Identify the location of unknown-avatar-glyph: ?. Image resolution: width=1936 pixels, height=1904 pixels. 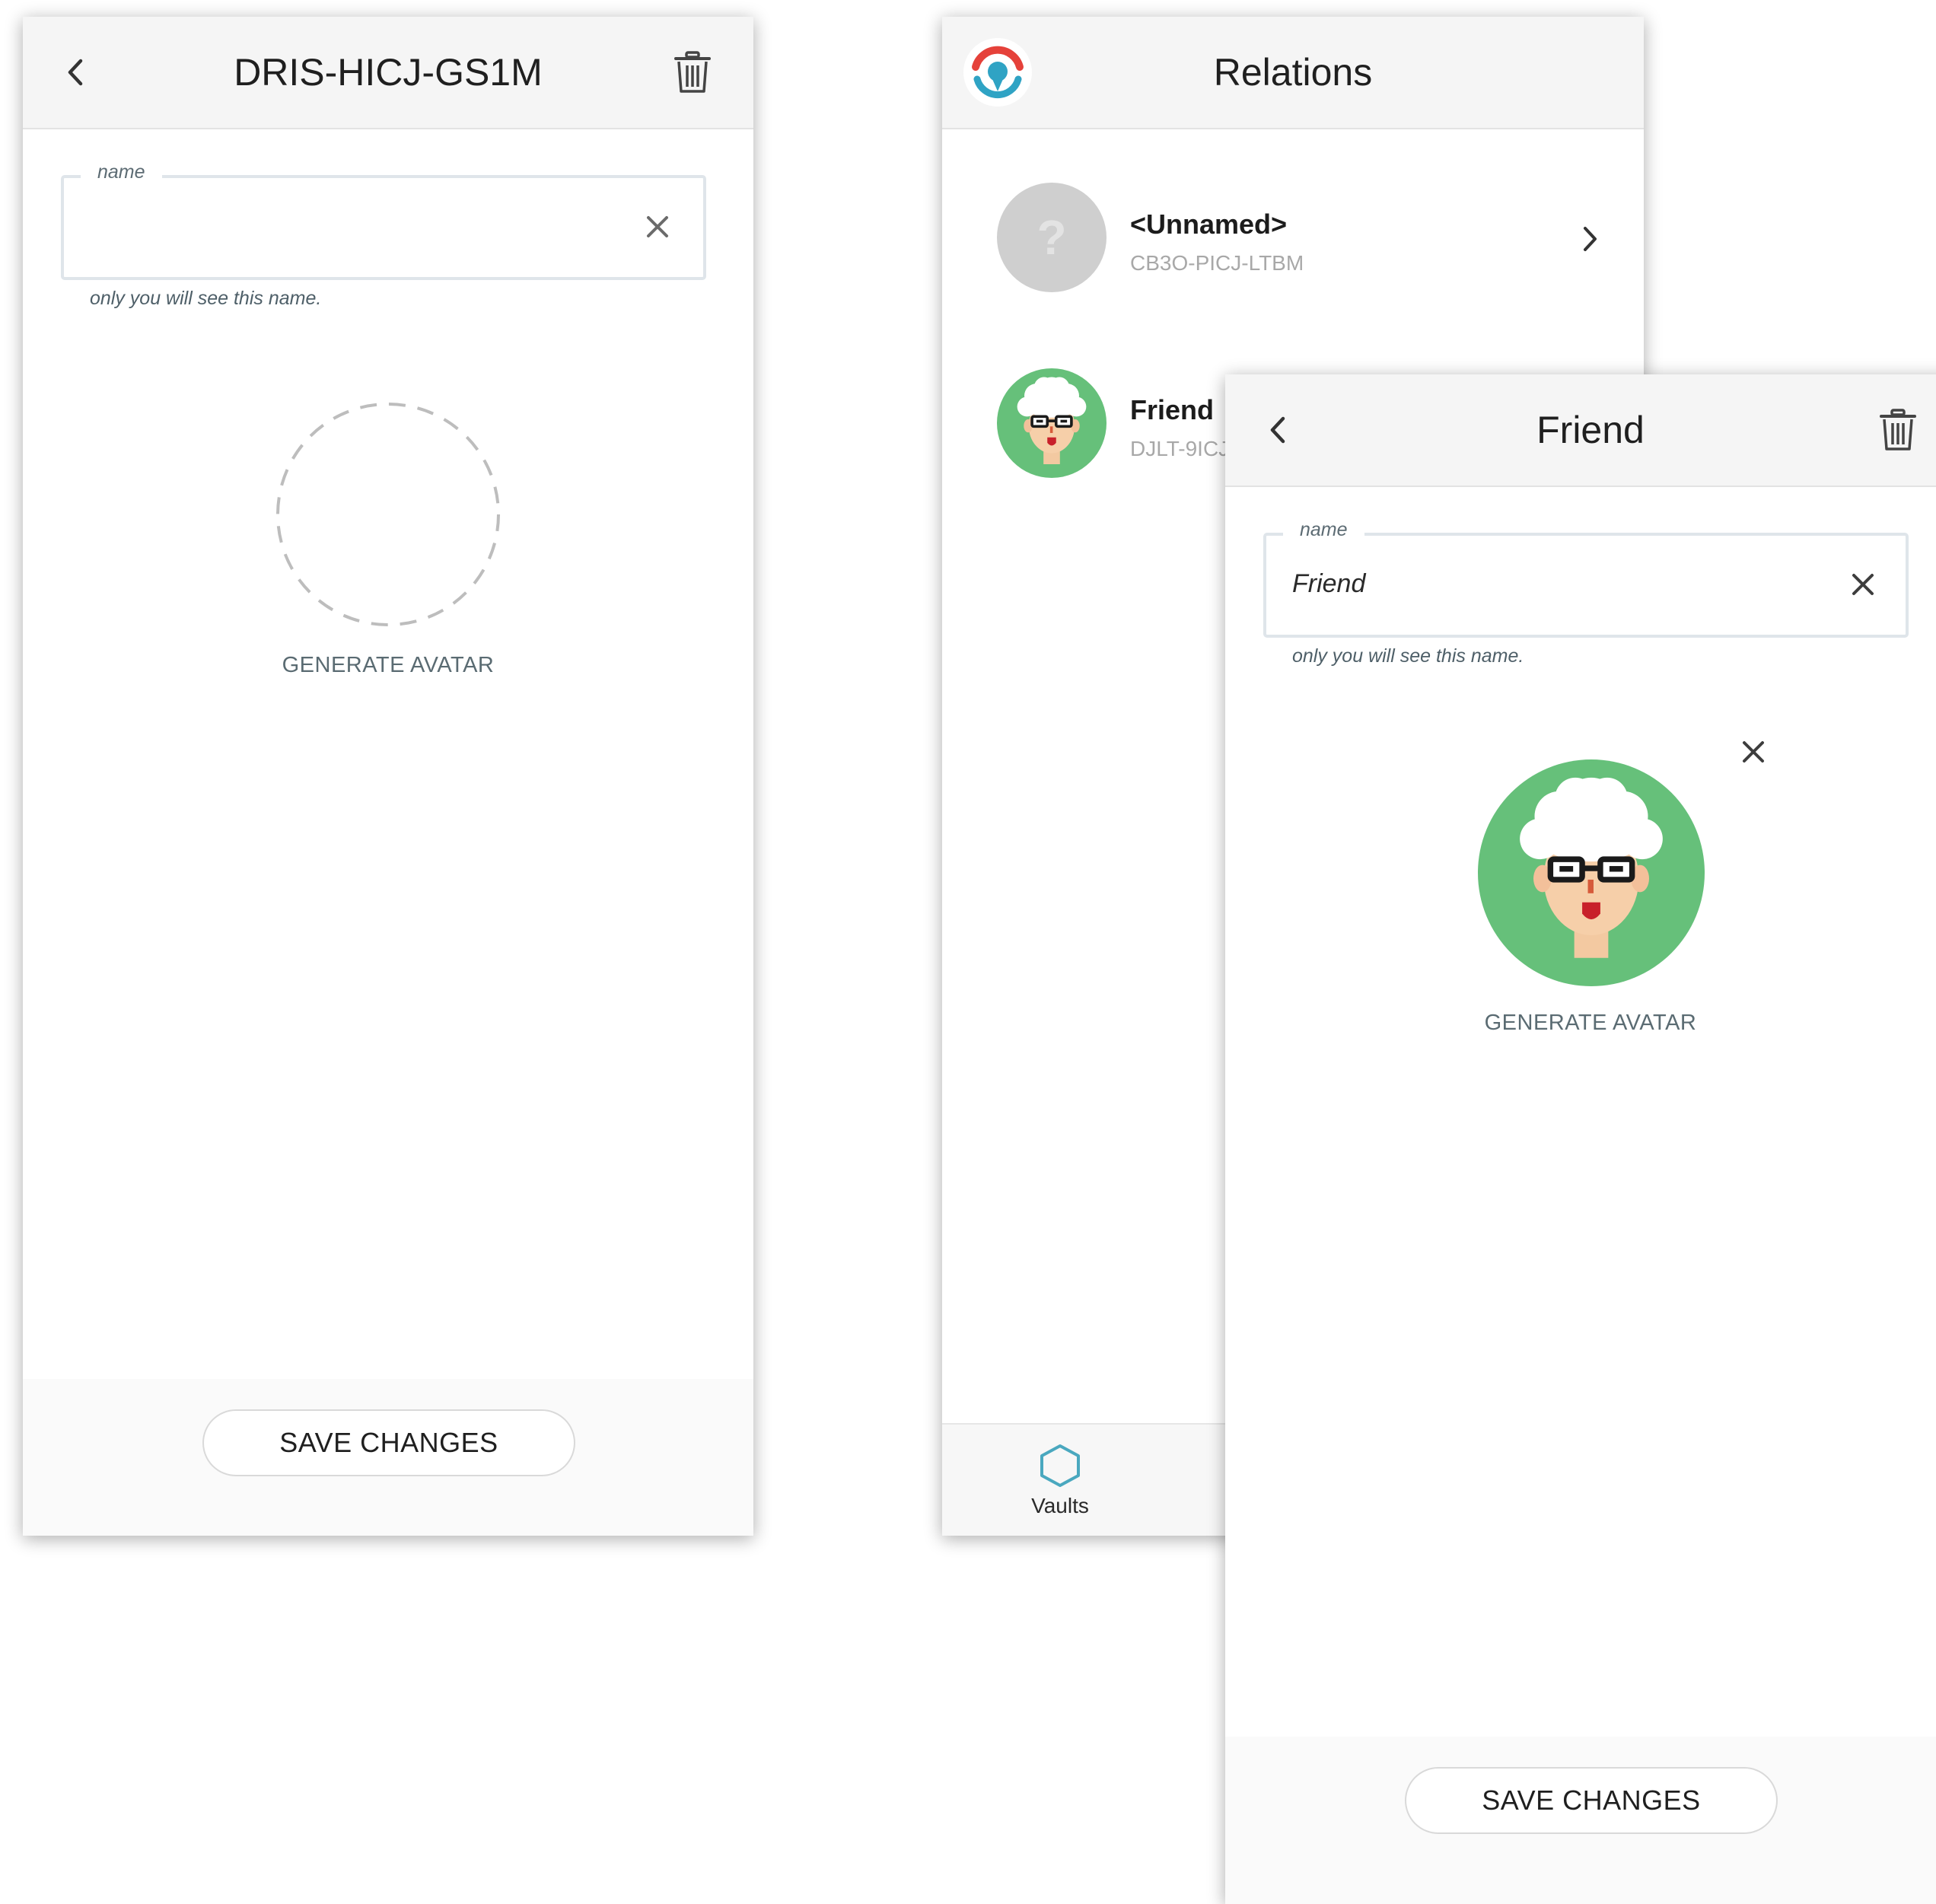
(1052, 237).